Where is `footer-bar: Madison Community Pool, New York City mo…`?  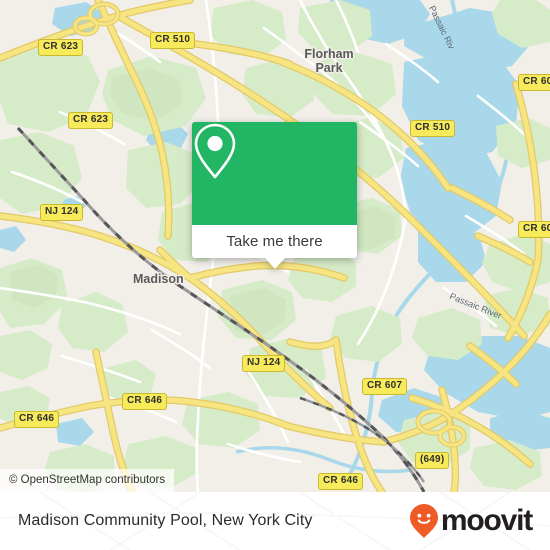 footer-bar: Madison Community Pool, New York City mo… is located at coordinates (275, 521).